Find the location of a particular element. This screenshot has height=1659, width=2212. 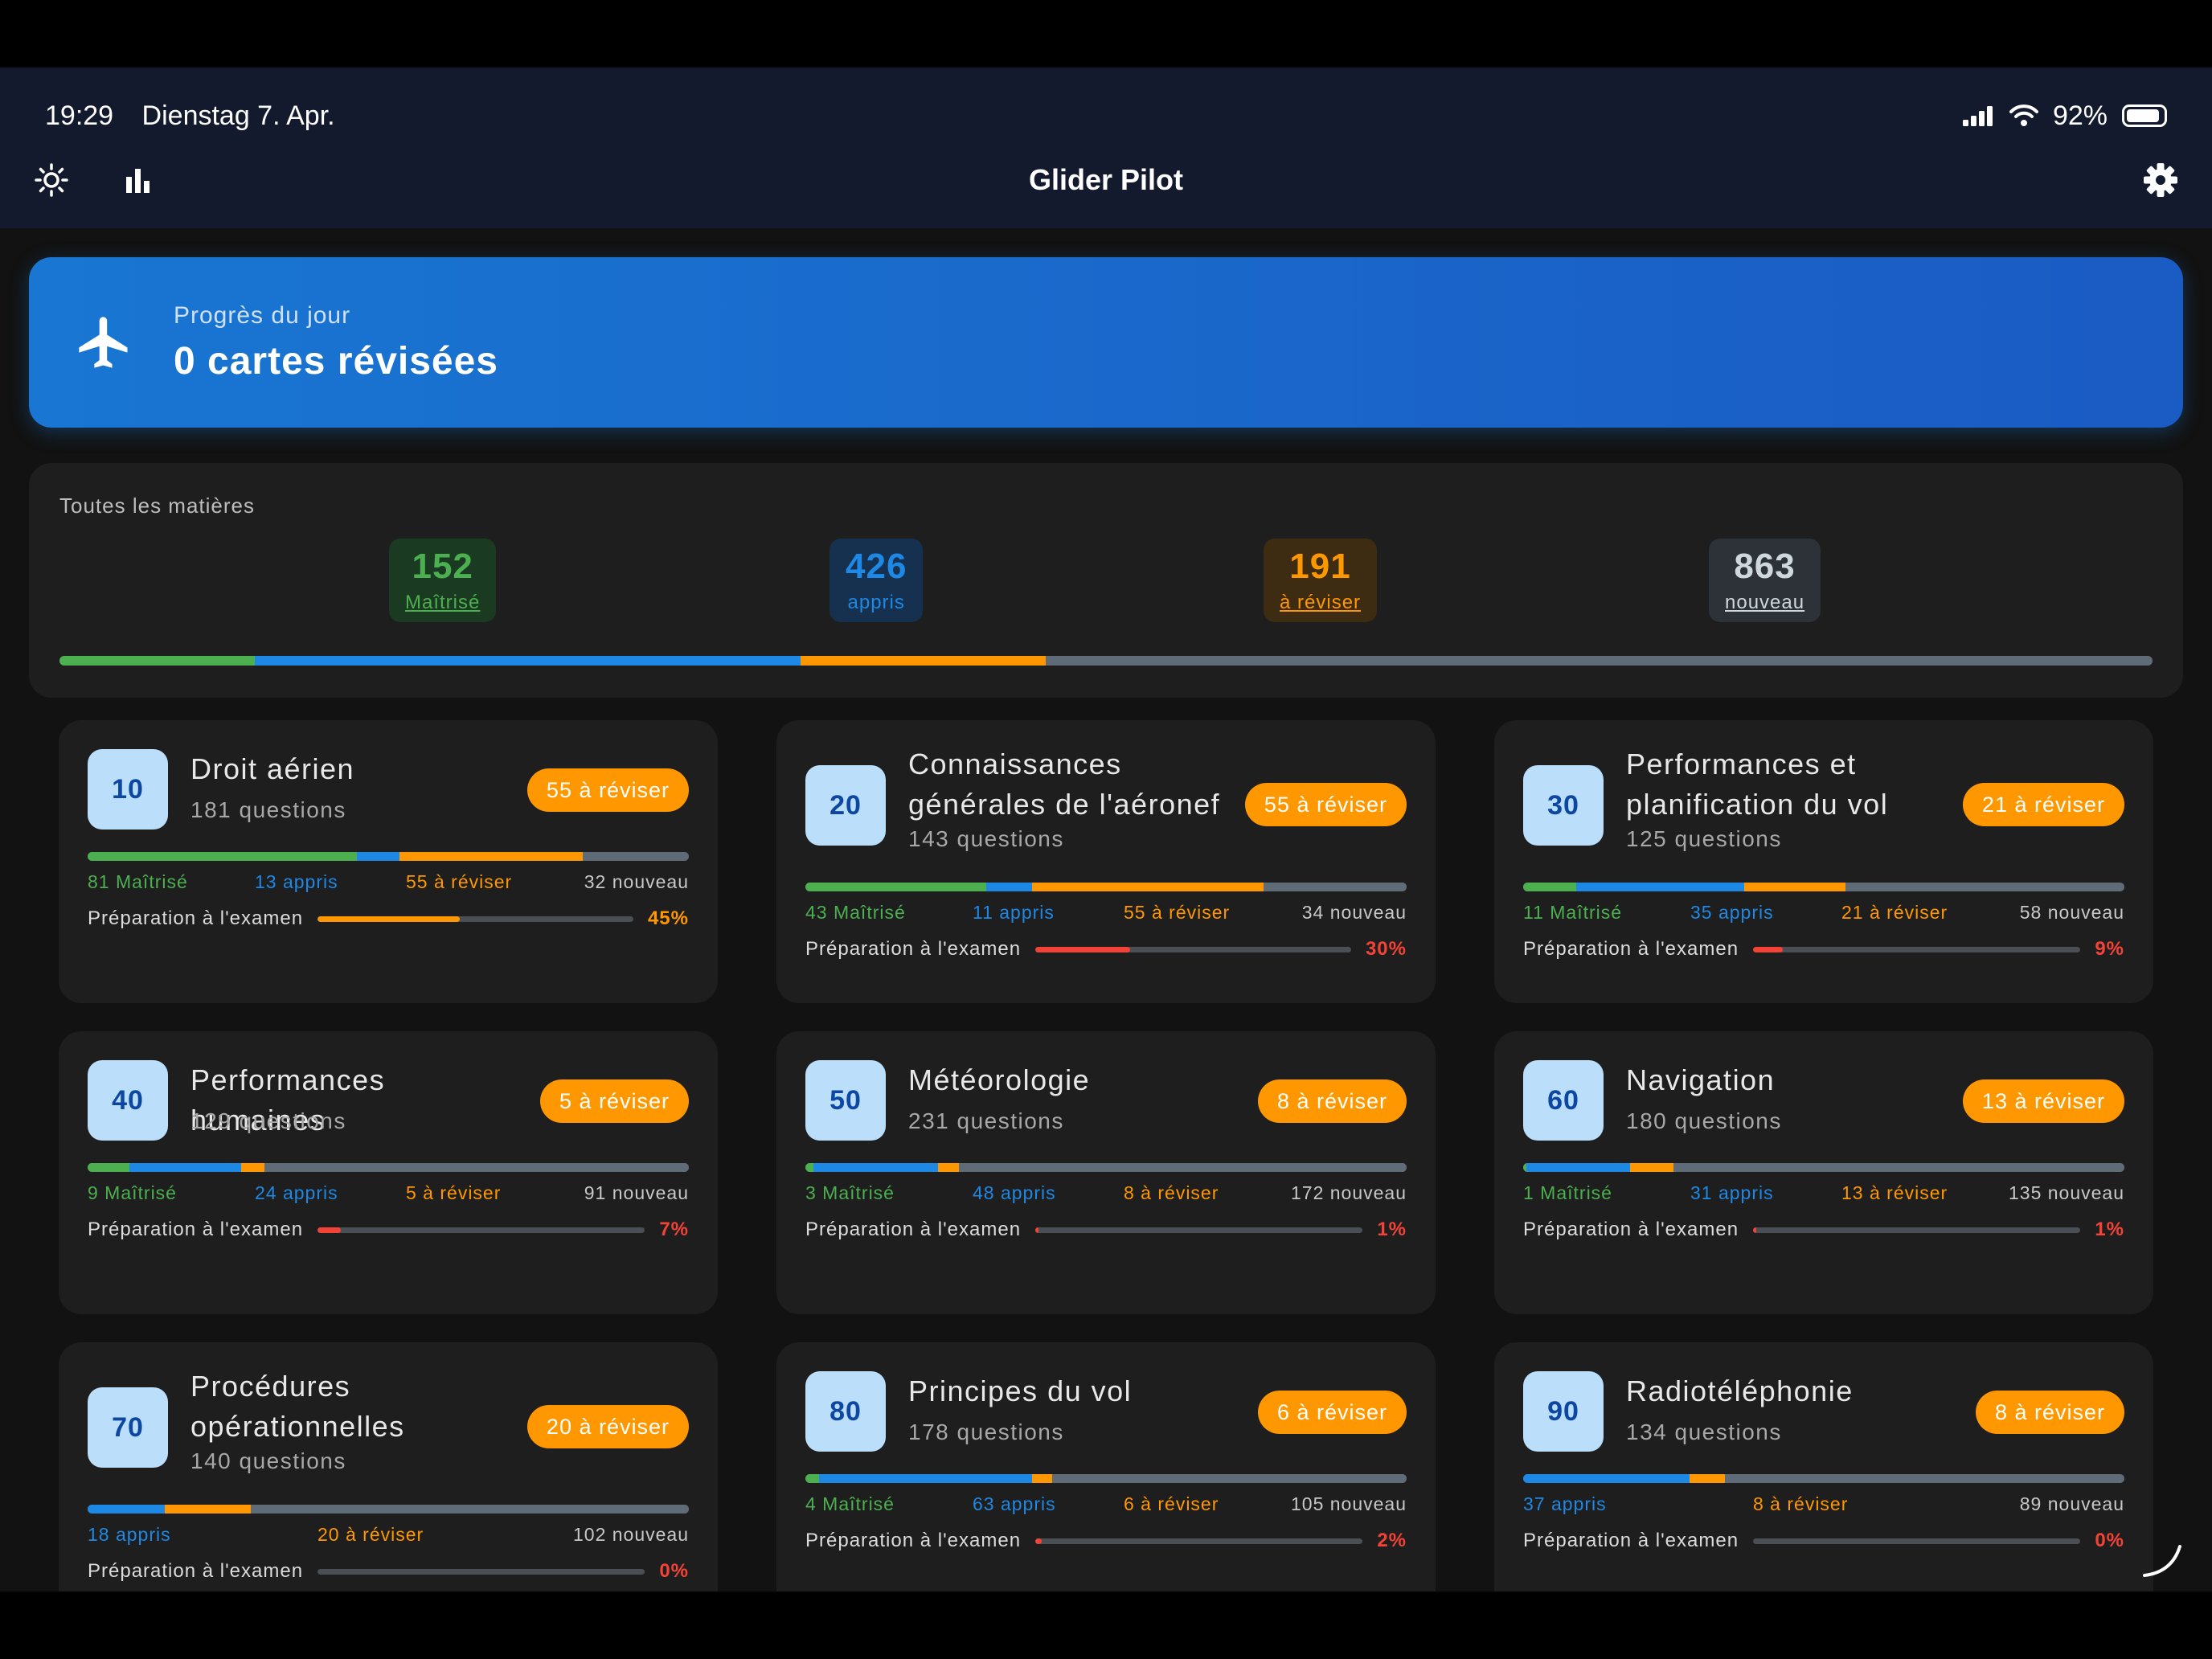

legend-review: 55 à réviser is located at coordinates (1177, 912).